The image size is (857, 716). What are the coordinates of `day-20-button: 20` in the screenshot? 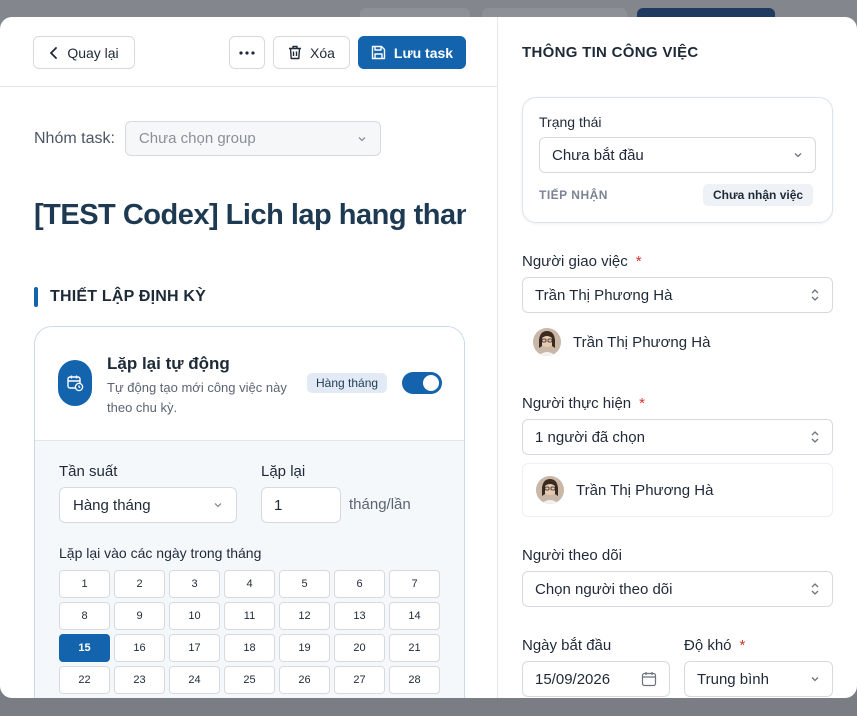 It's located at (359, 648).